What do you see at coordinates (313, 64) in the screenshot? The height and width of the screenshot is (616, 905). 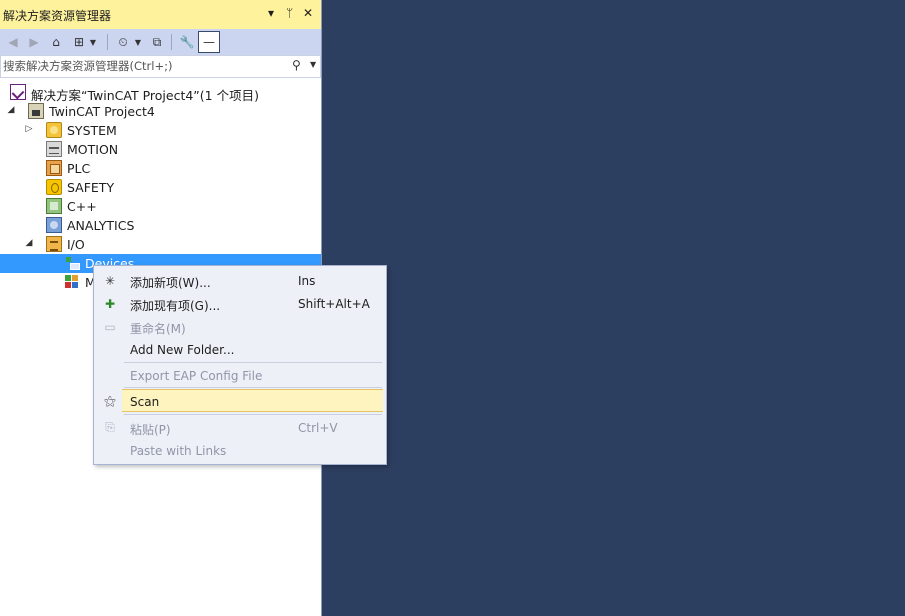 I see `search-options-dropdown-icon: ▼` at bounding box center [313, 64].